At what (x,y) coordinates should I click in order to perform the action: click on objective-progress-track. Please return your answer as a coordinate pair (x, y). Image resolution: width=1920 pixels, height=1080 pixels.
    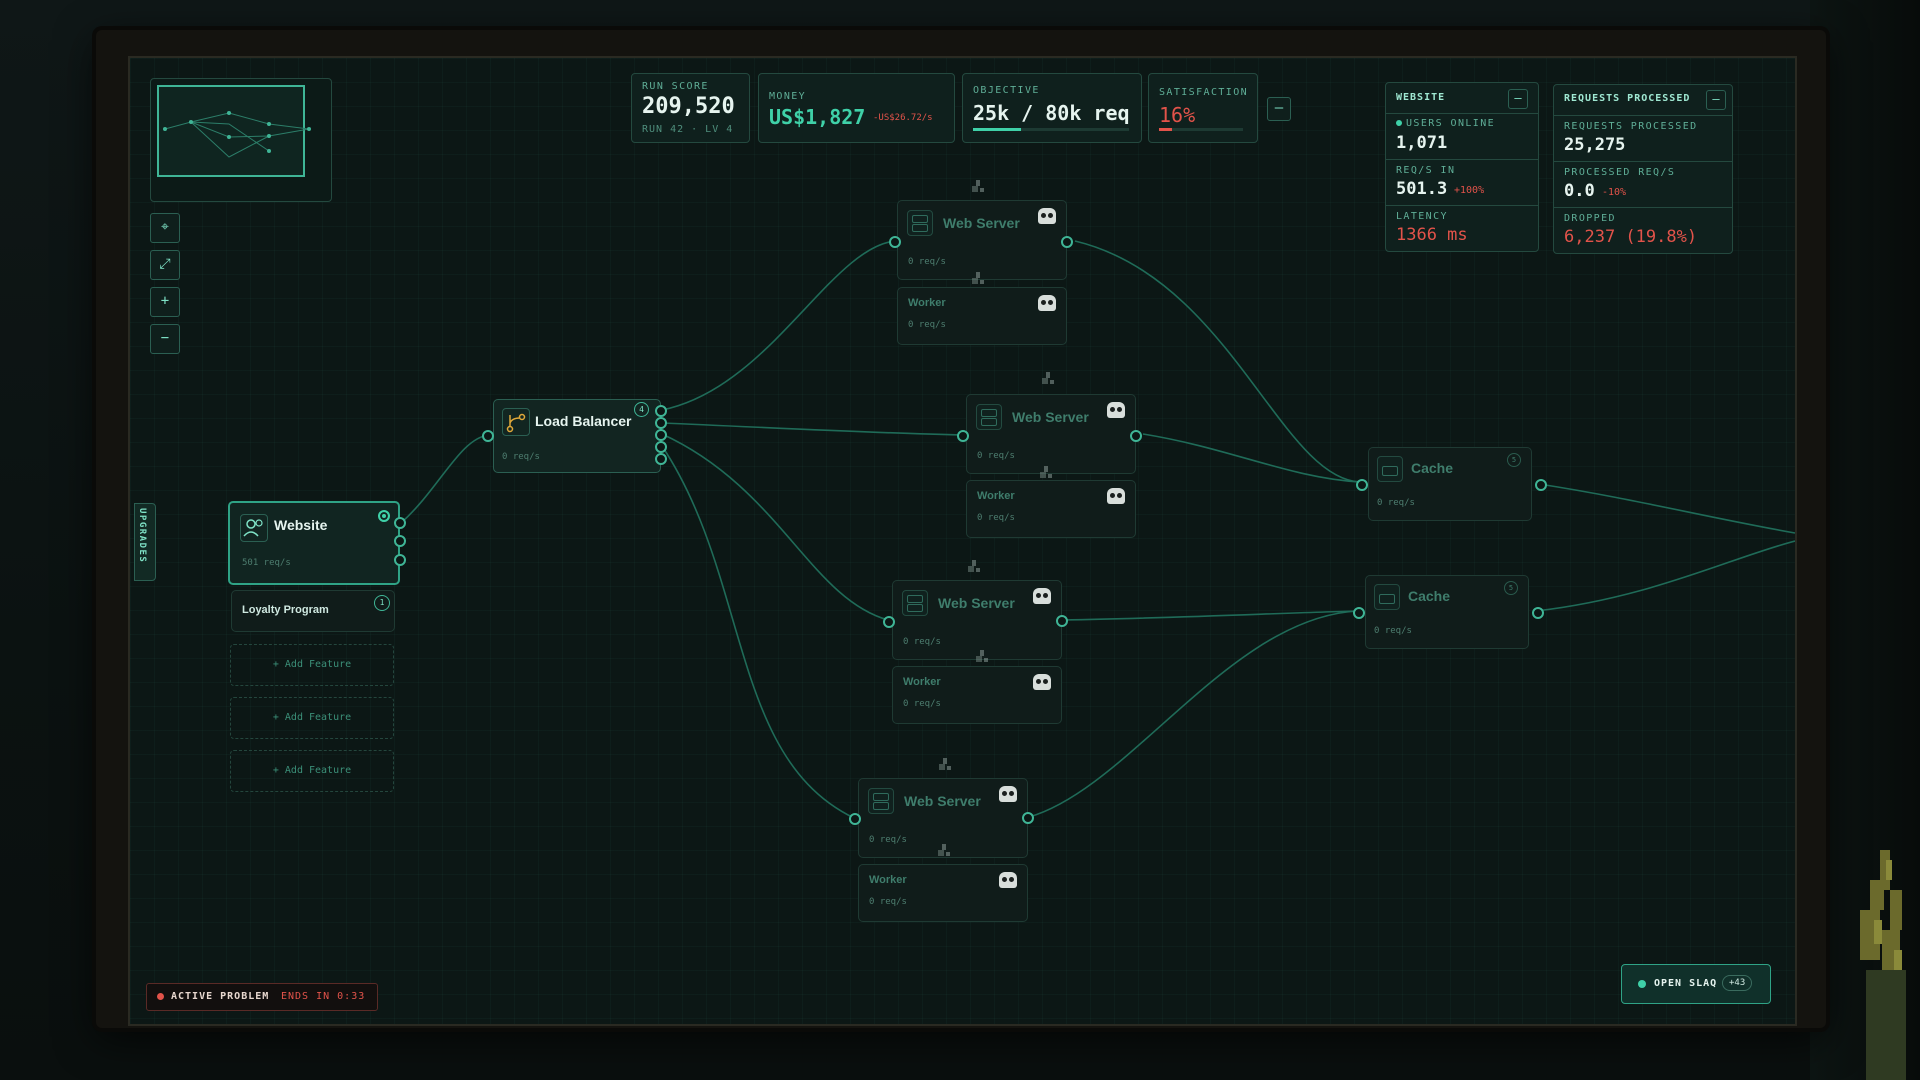
    Looking at the image, I should click on (1051, 129).